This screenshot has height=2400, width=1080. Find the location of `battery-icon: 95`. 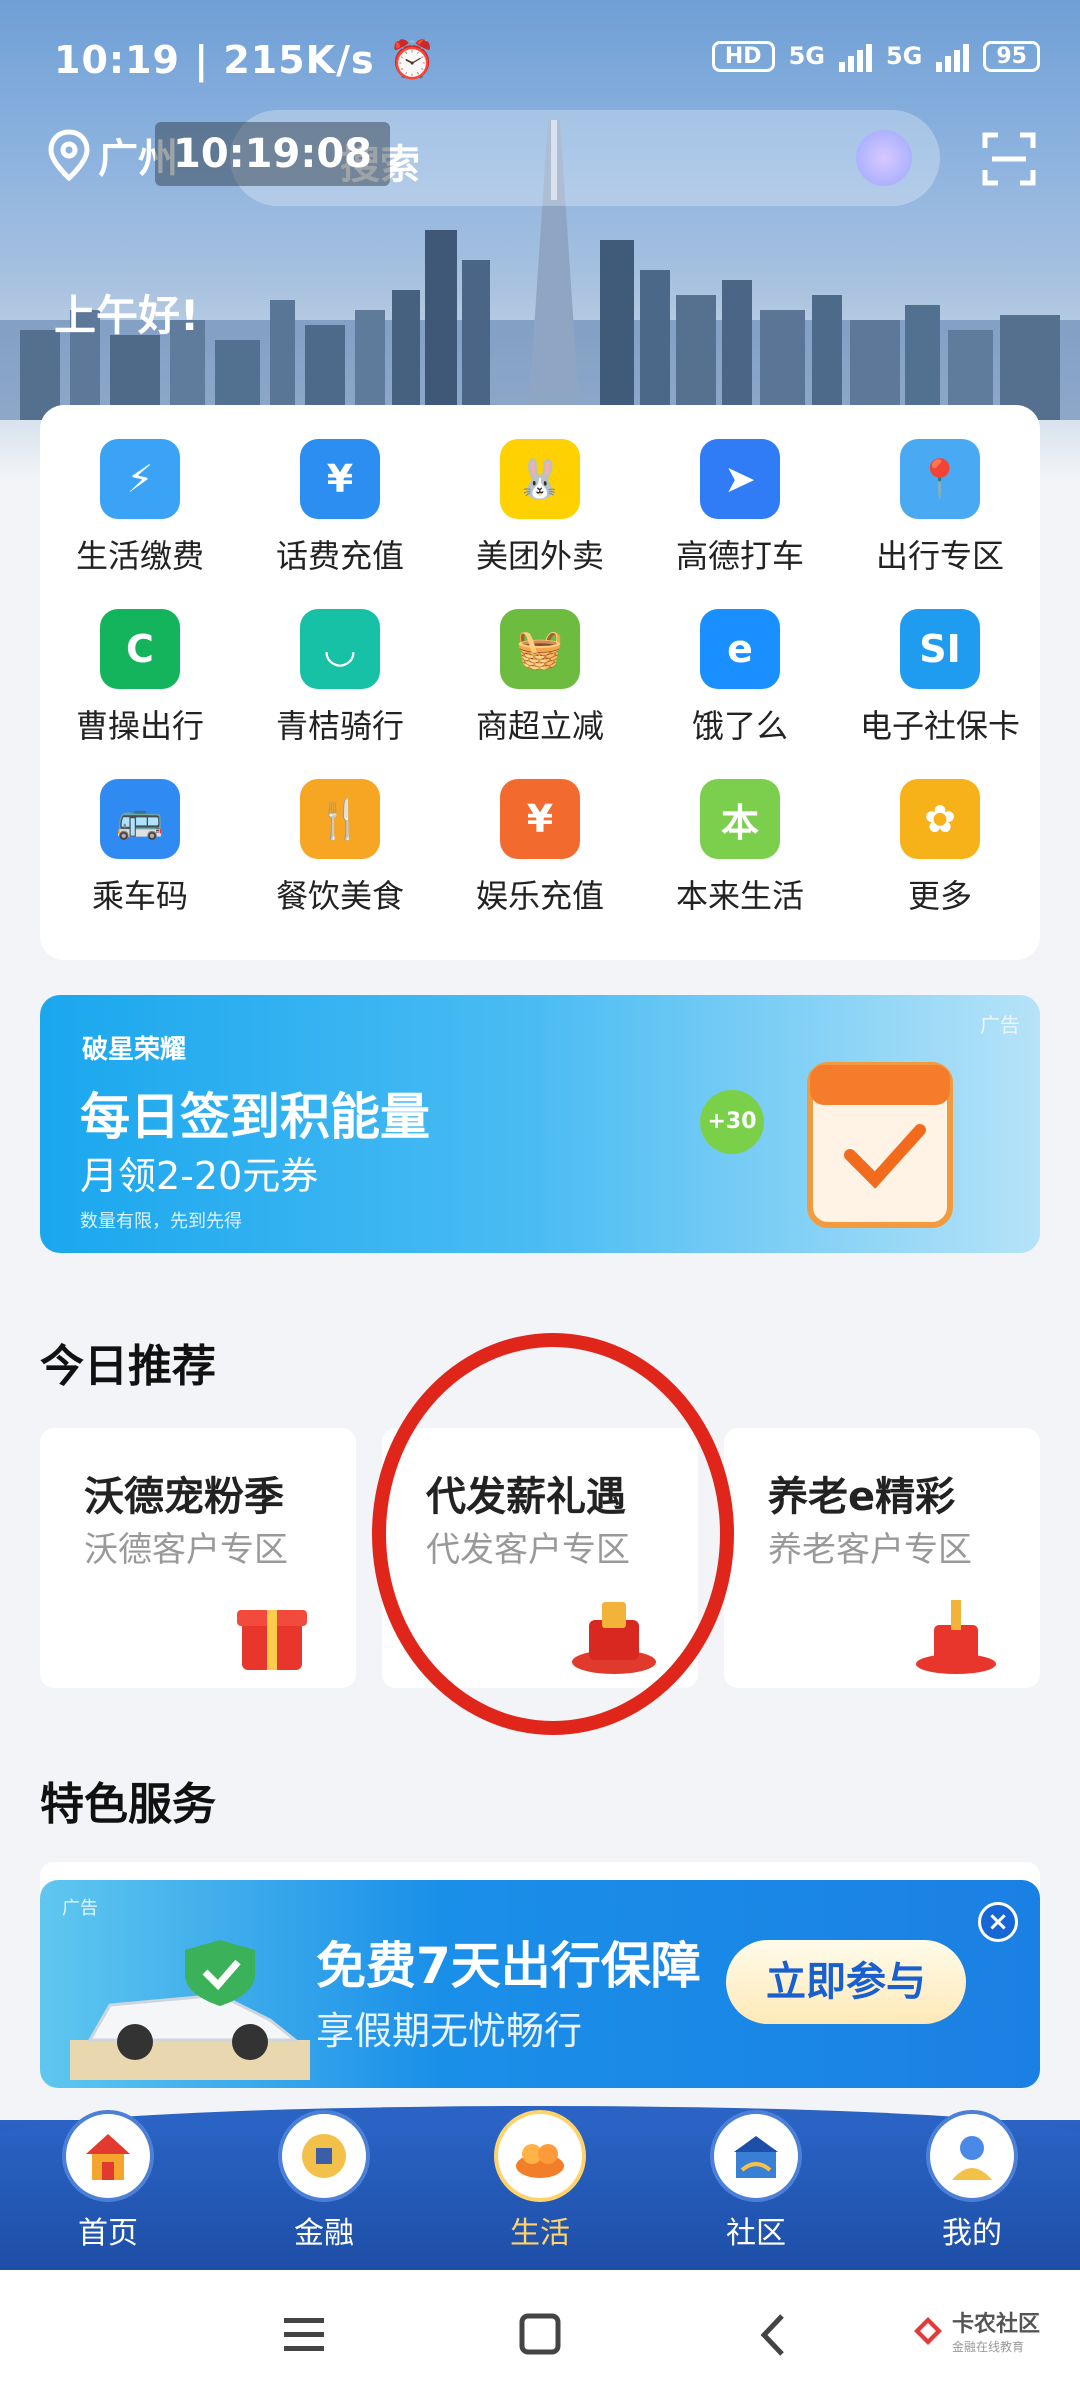

battery-icon: 95 is located at coordinates (1011, 56).